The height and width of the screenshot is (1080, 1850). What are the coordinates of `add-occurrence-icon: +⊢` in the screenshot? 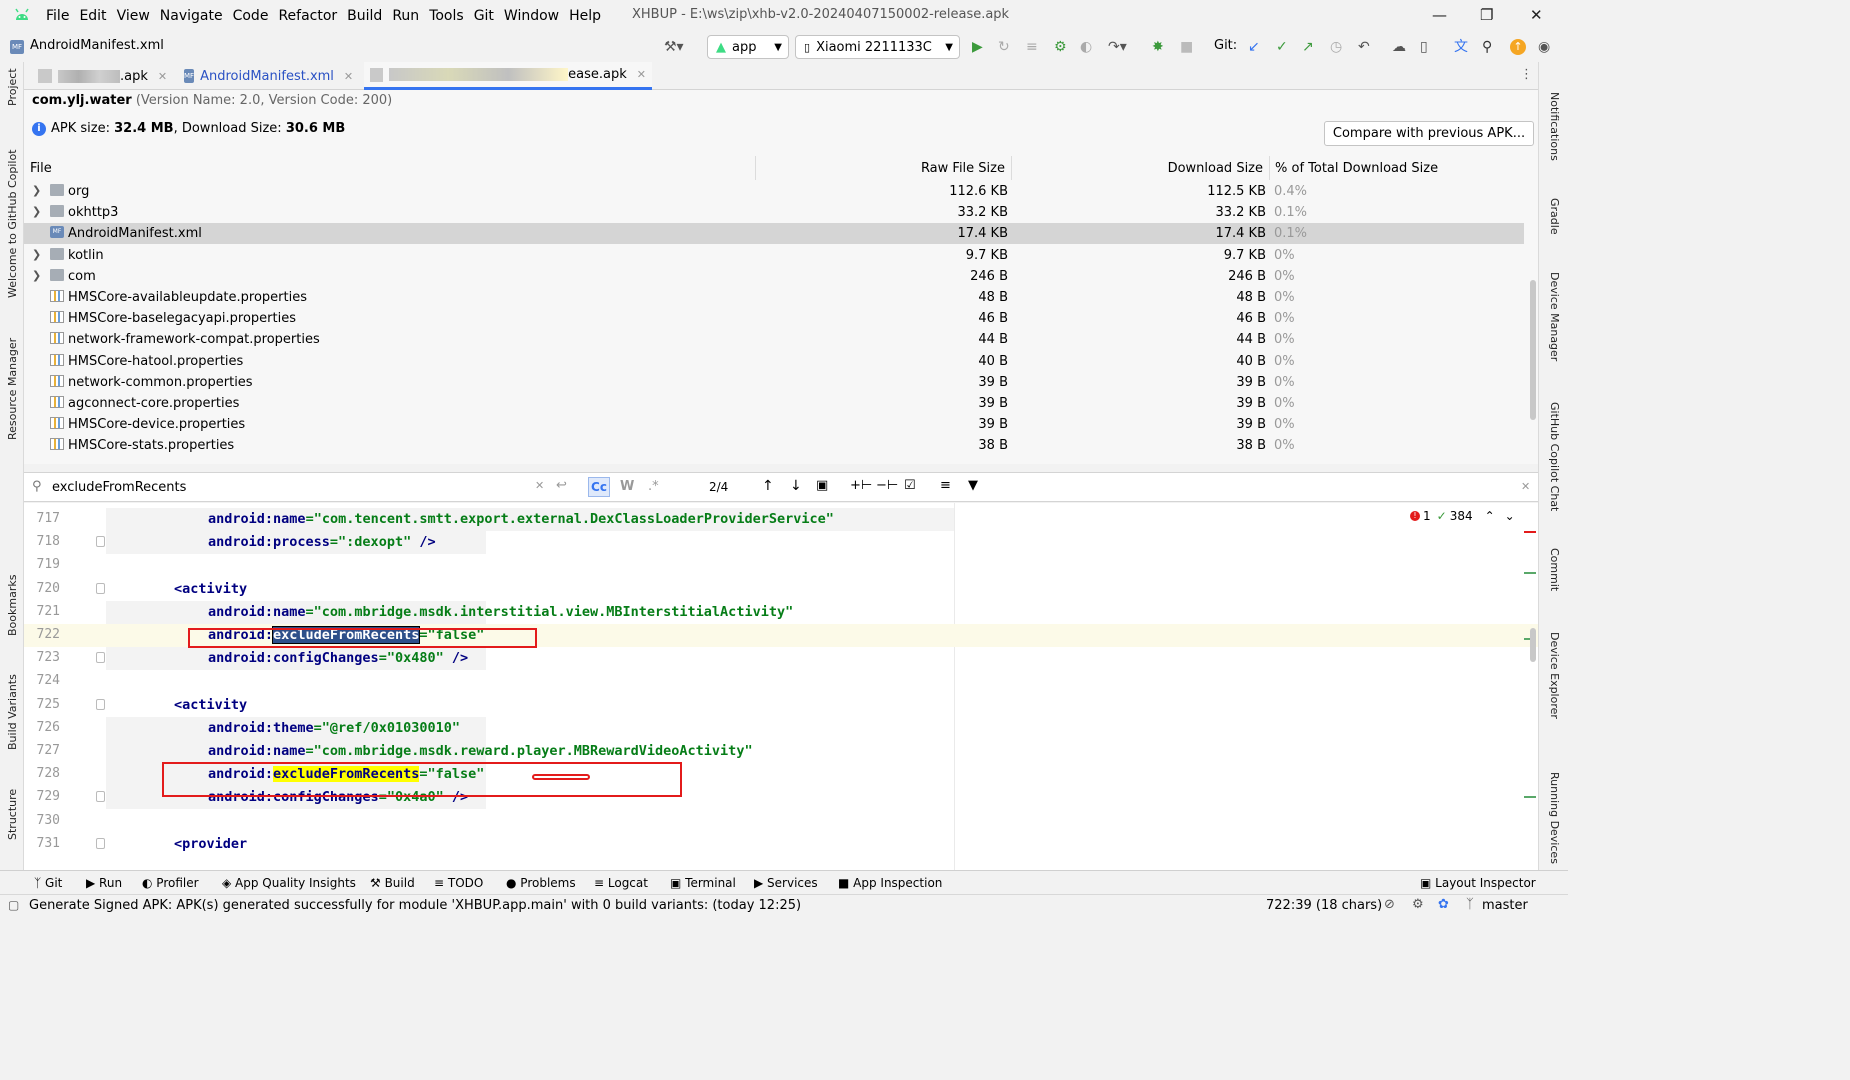 It's located at (861, 485).